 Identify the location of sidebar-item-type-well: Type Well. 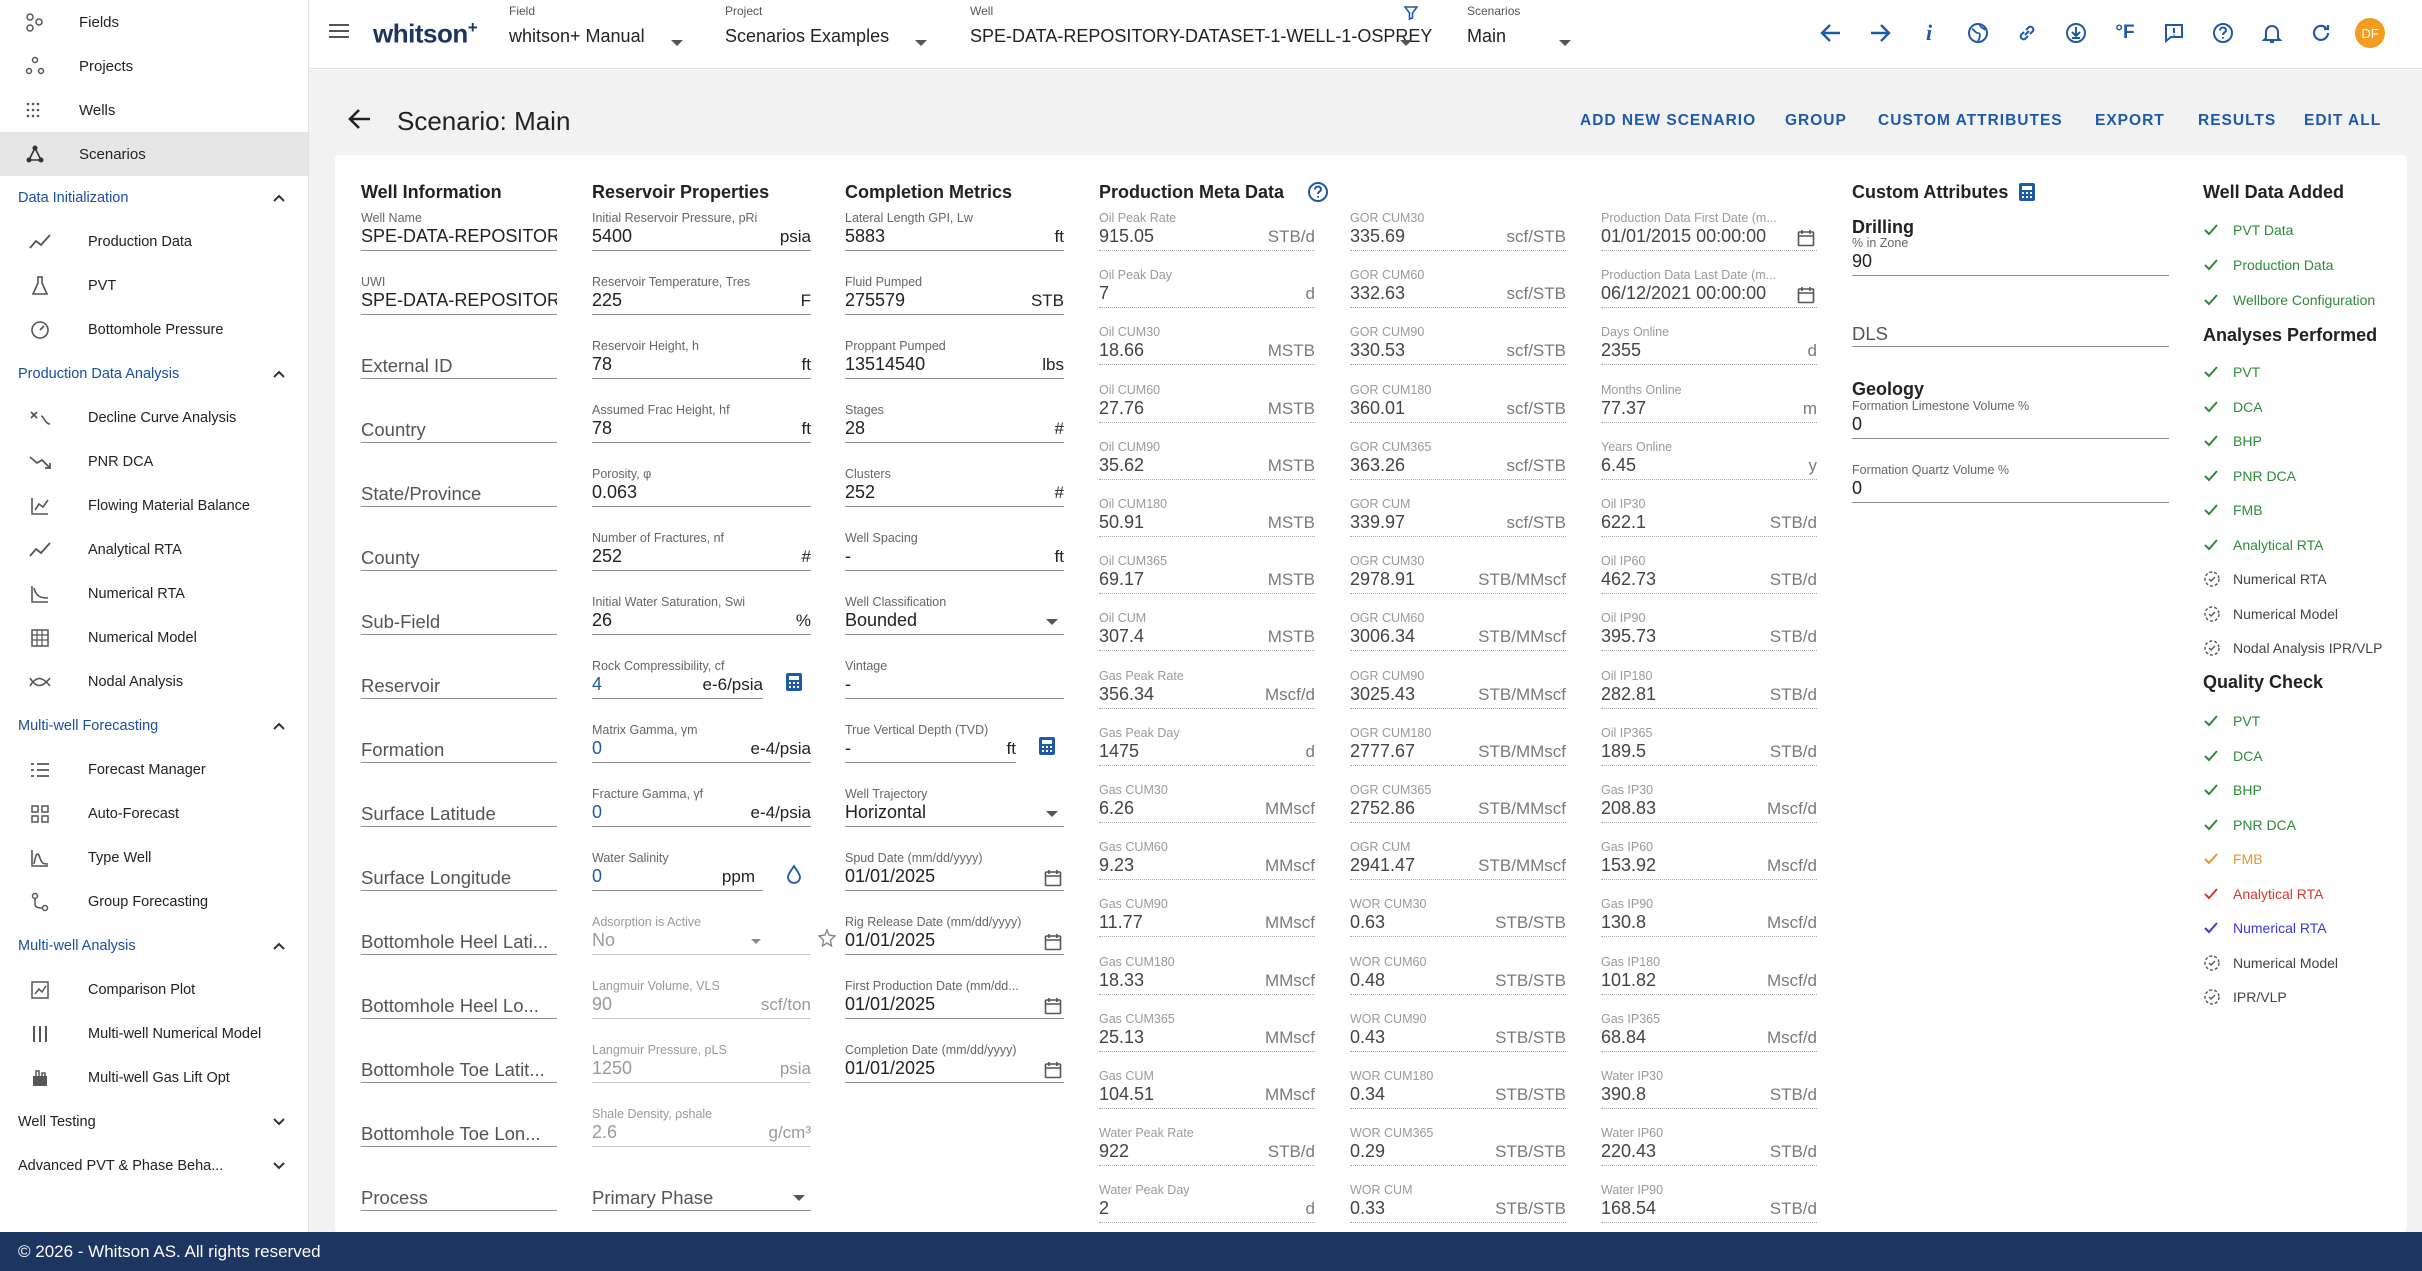
(154, 858).